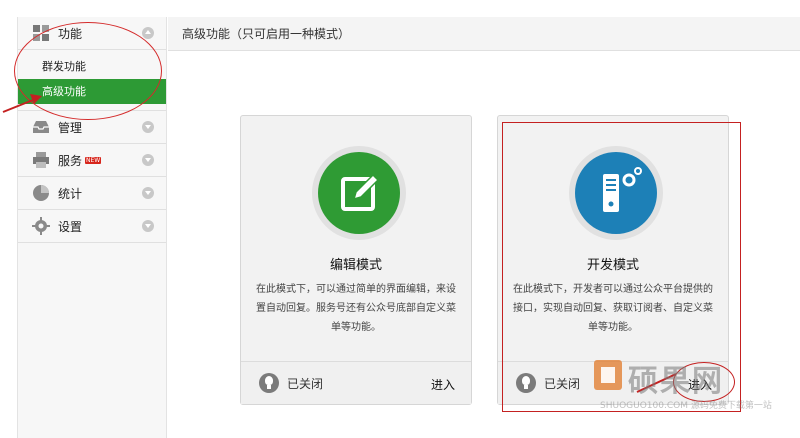  Describe the element at coordinates (686, 406) in the screenshot. I see `watermark-subtext: SHUOGUO100.COM 源码免费下载第一站` at that location.